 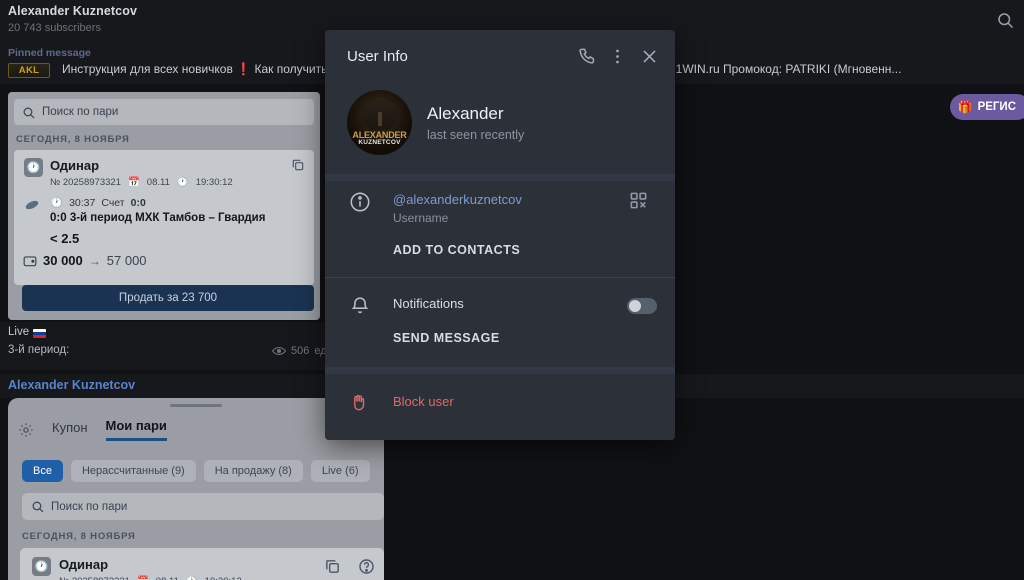 I want to click on flag-ru-icon, so click(x=40, y=333).